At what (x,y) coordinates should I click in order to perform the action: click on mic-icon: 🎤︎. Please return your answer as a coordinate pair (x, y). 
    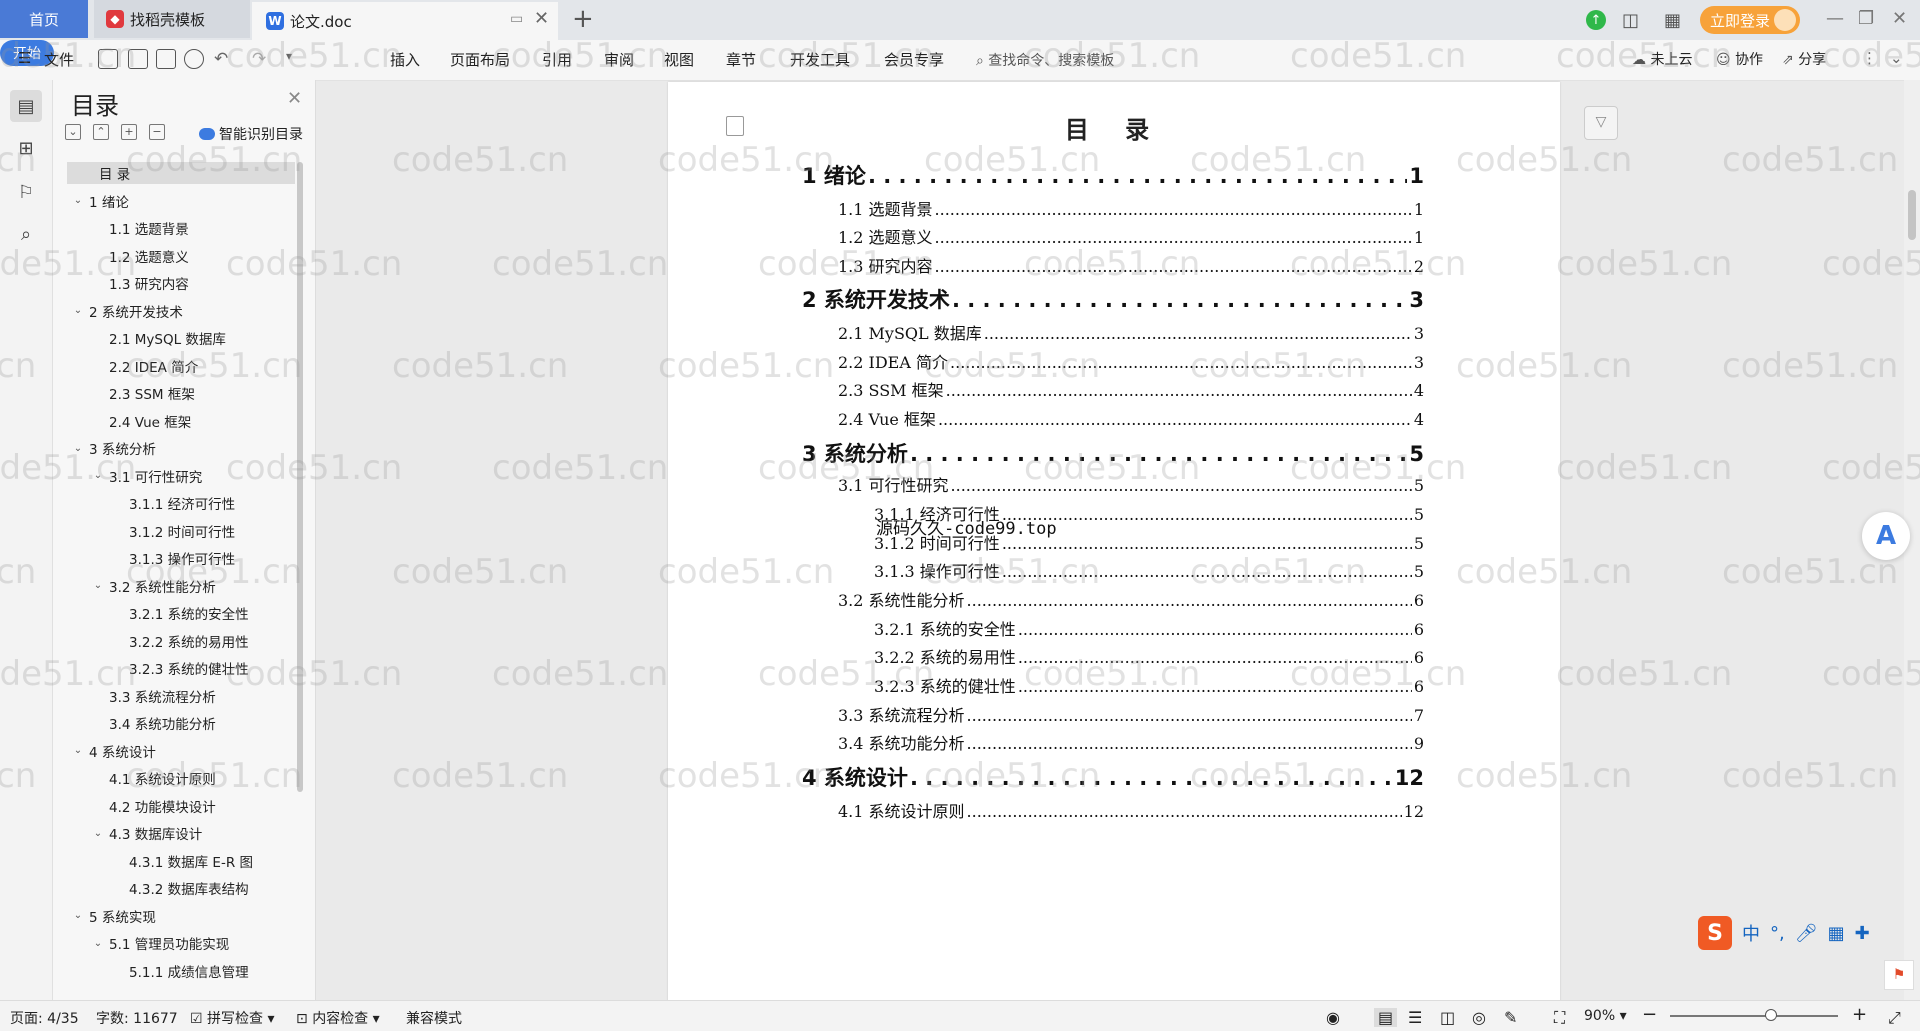
    Looking at the image, I should click on (1806, 933).